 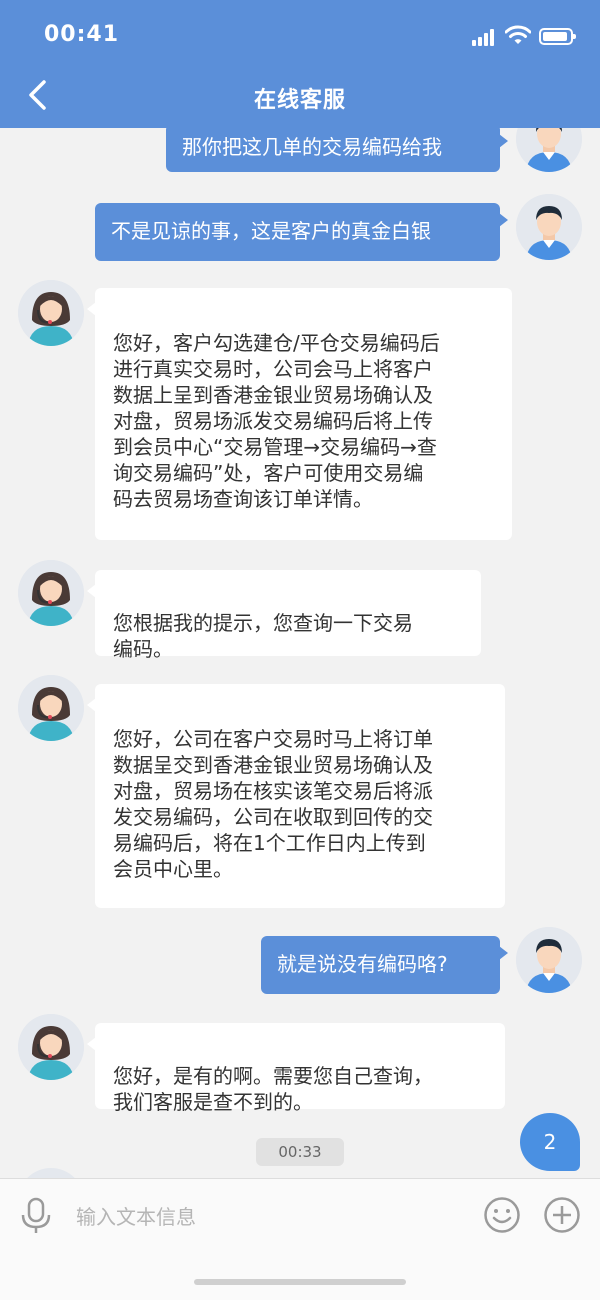 What do you see at coordinates (300, 1239) in the screenshot?
I see `input-bar` at bounding box center [300, 1239].